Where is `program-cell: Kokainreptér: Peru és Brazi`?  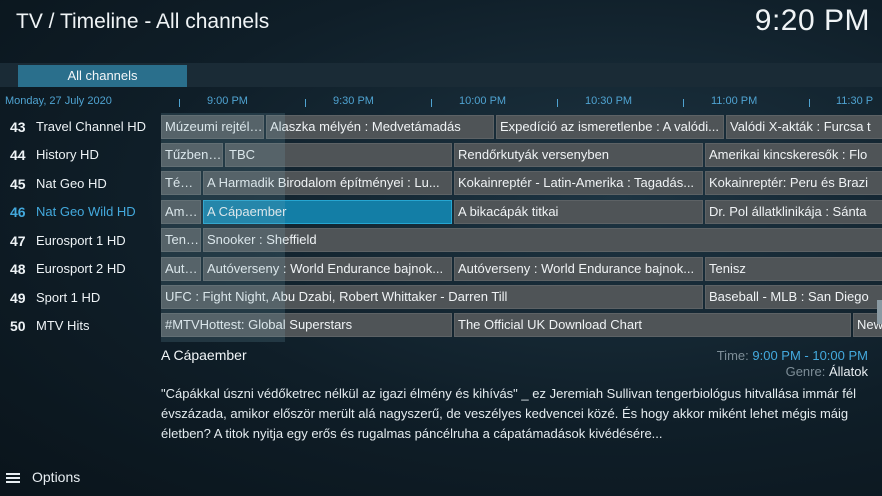
program-cell: Kokainreptér: Peru és Brazi is located at coordinates (793, 183).